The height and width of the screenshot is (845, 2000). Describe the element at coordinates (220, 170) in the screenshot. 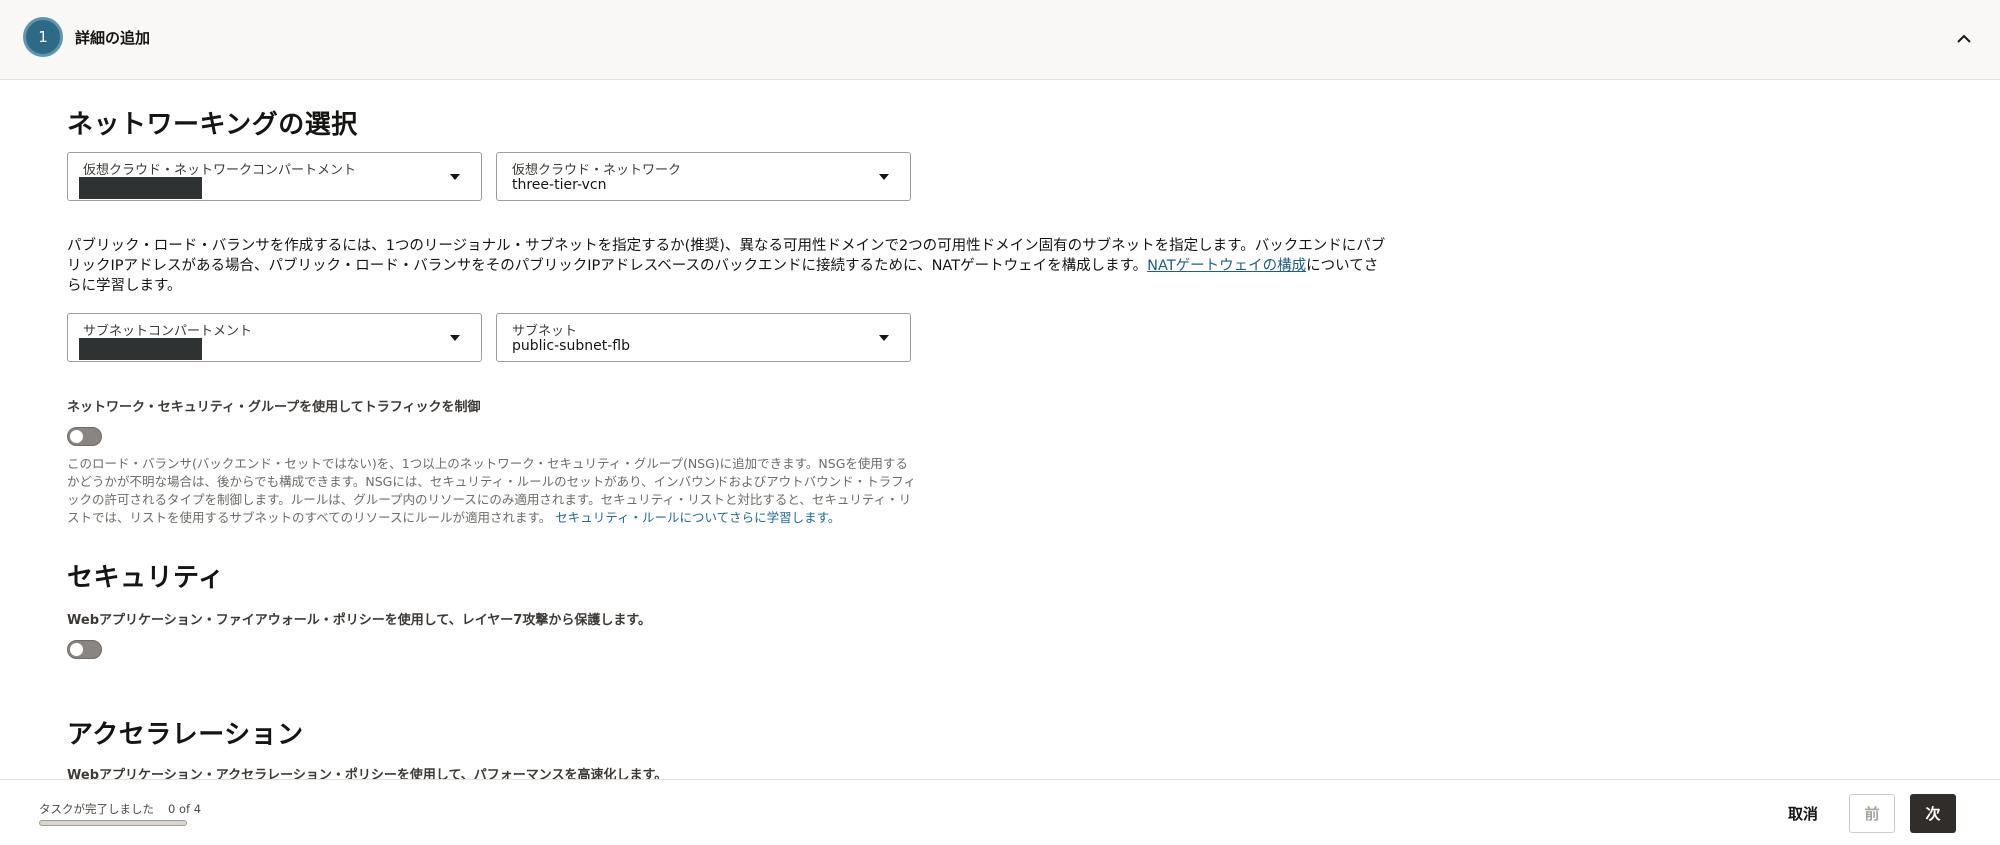

I see `vcn-compartment-label: 仮想クラウド・ネットワークコンパートメント` at that location.